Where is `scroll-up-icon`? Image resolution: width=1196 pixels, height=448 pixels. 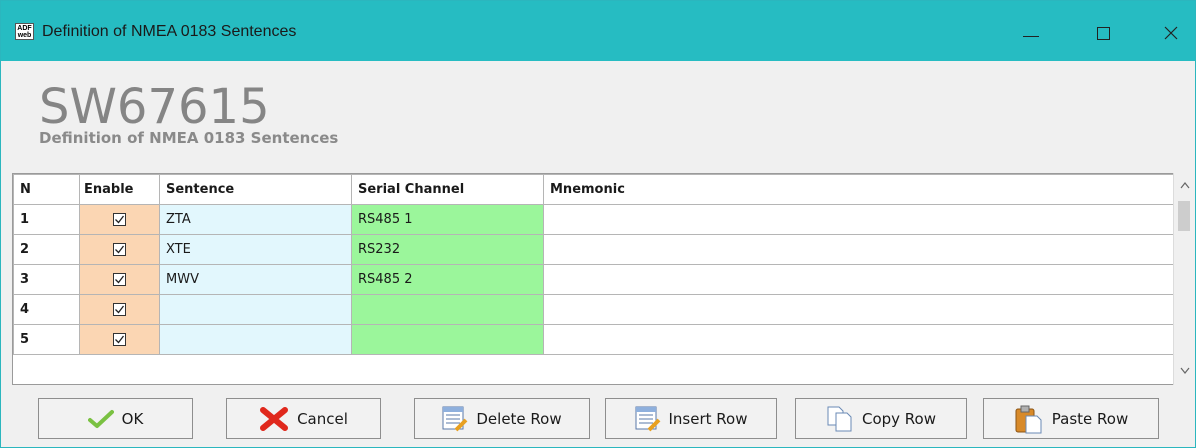
scroll-up-icon is located at coordinates (1185, 185).